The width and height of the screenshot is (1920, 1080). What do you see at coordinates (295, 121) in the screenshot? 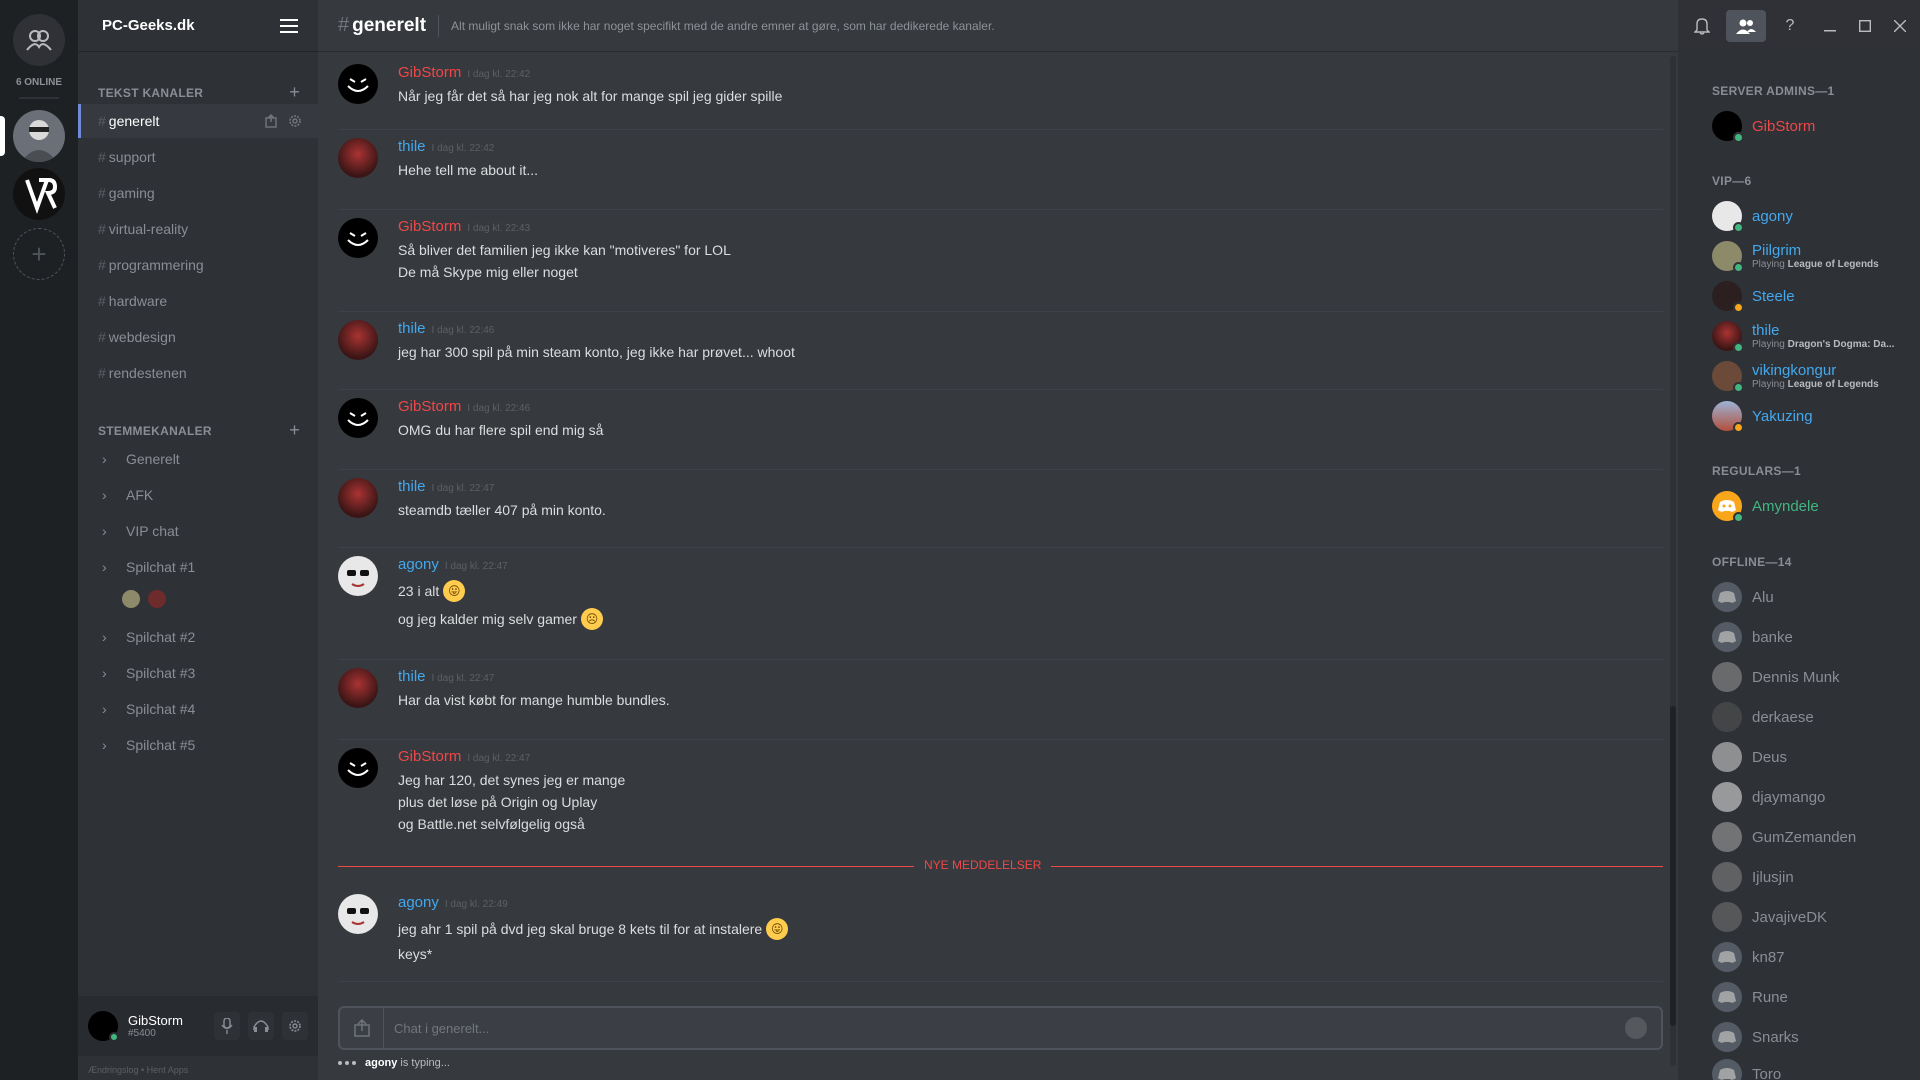
I see `gear-icon` at bounding box center [295, 121].